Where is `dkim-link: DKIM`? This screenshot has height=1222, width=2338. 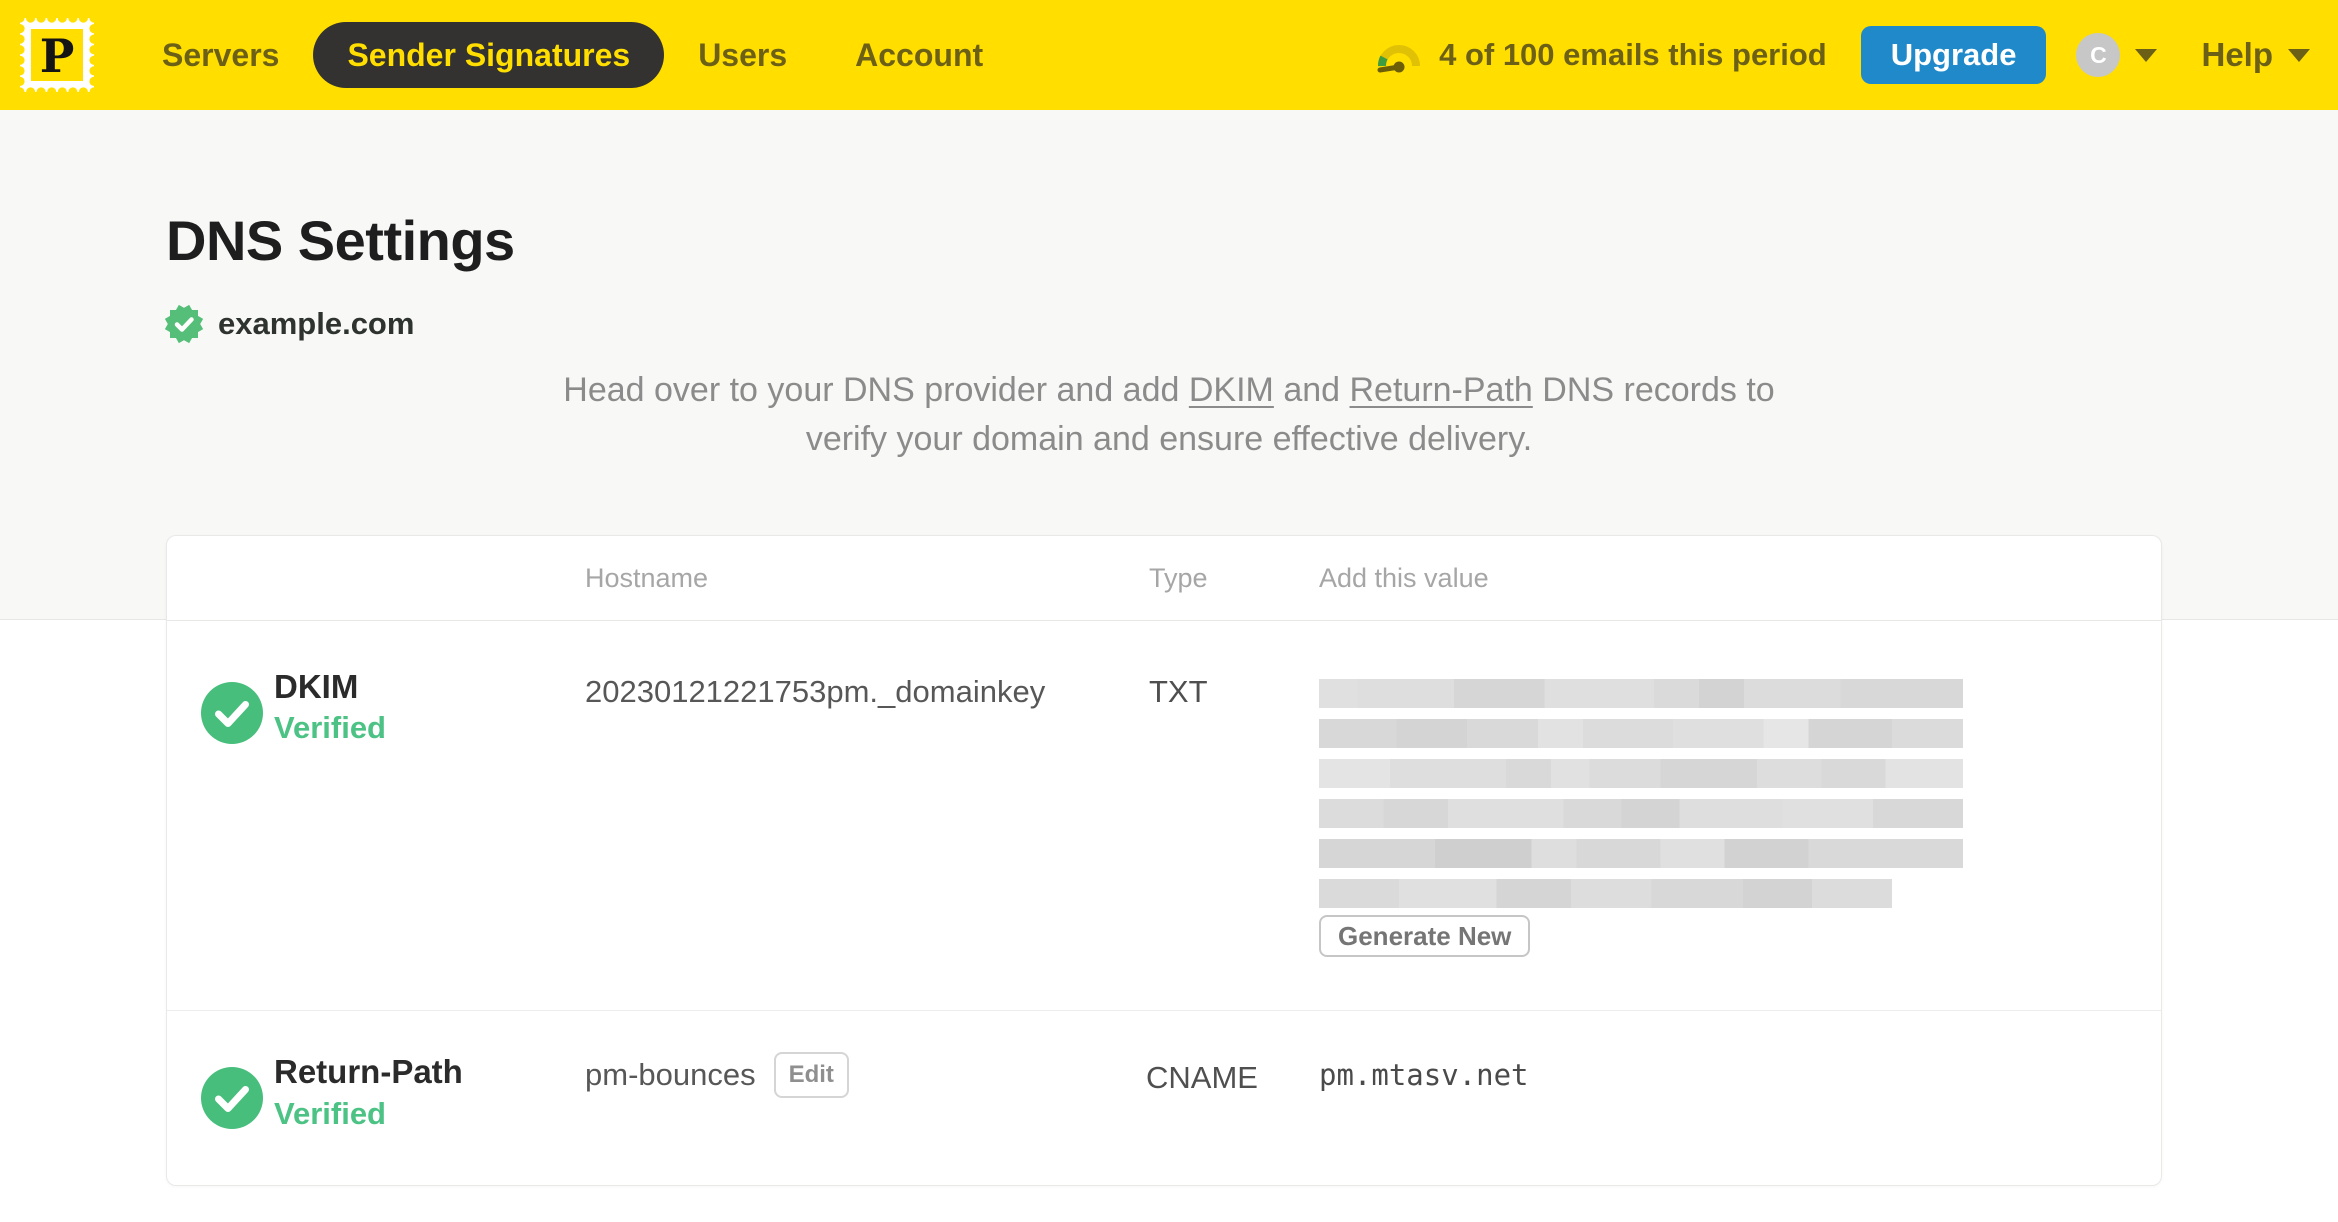
dkim-link: DKIM is located at coordinates (1231, 390).